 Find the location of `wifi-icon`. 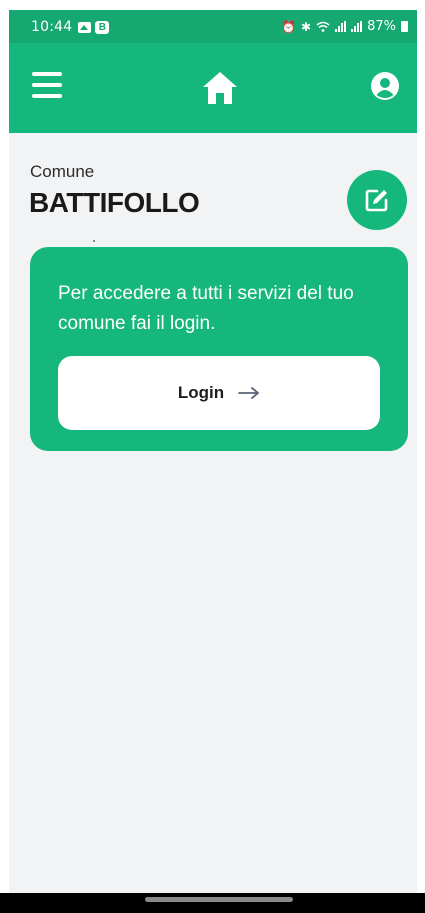

wifi-icon is located at coordinates (323, 26).